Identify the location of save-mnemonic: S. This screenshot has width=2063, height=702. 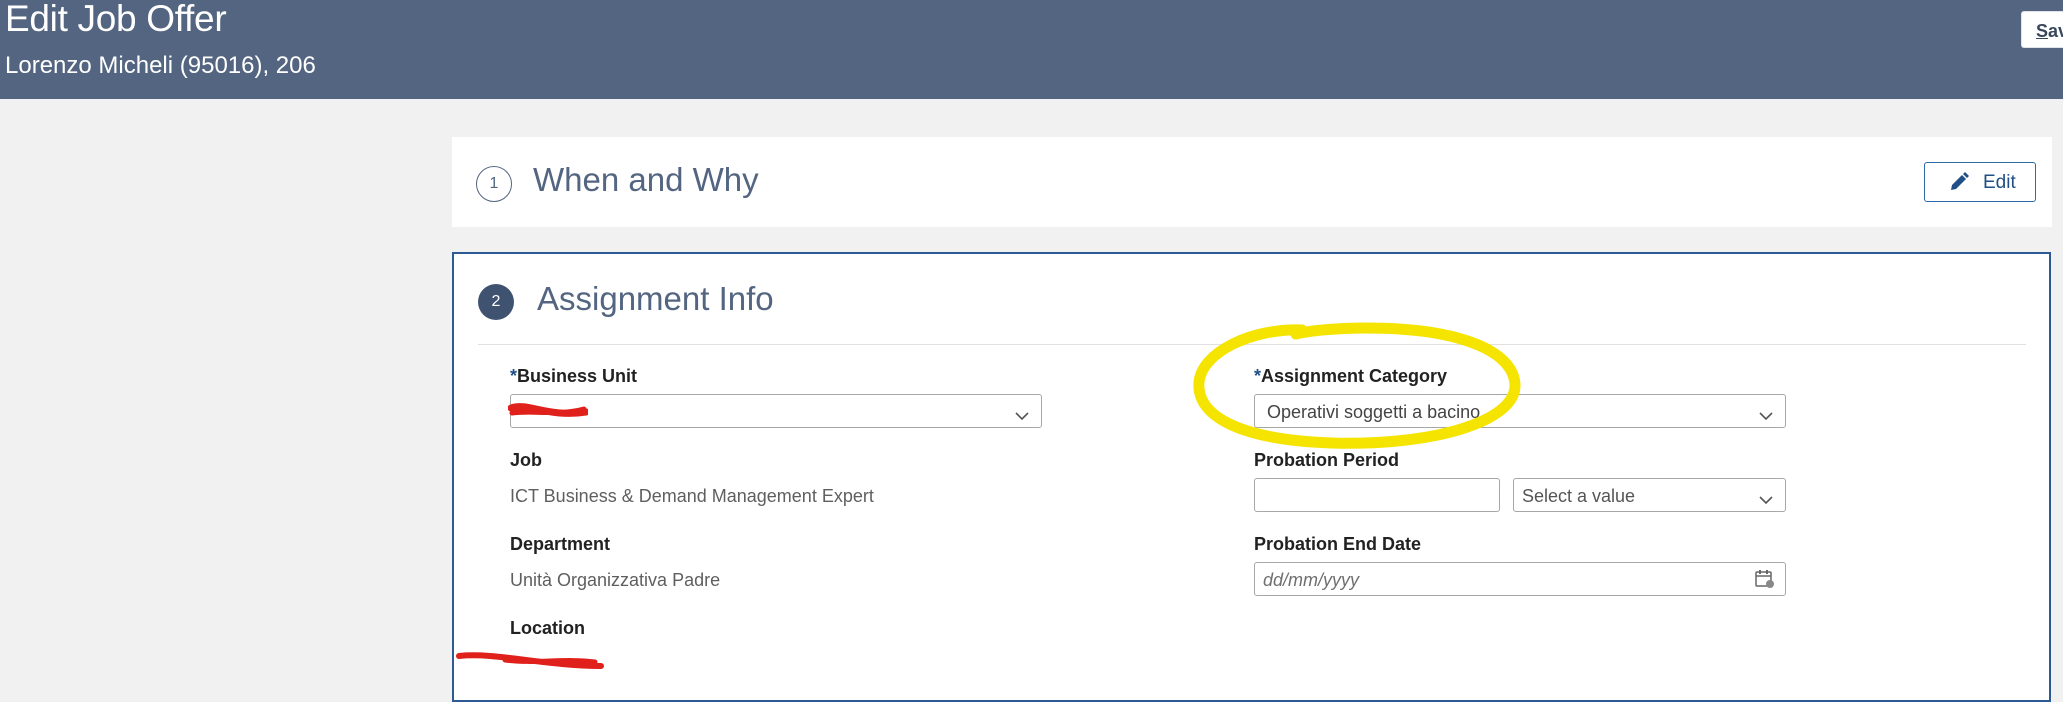
(2042, 31).